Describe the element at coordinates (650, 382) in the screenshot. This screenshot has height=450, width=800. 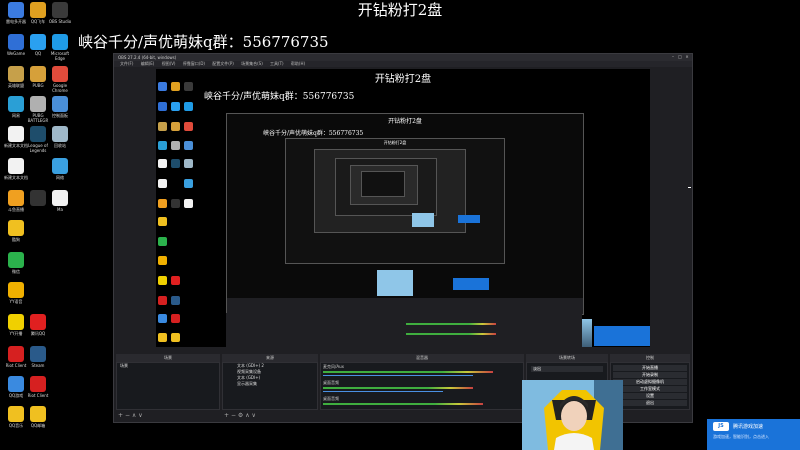
I see `virtual-camera-button: 启动虚拟摄像机` at that location.